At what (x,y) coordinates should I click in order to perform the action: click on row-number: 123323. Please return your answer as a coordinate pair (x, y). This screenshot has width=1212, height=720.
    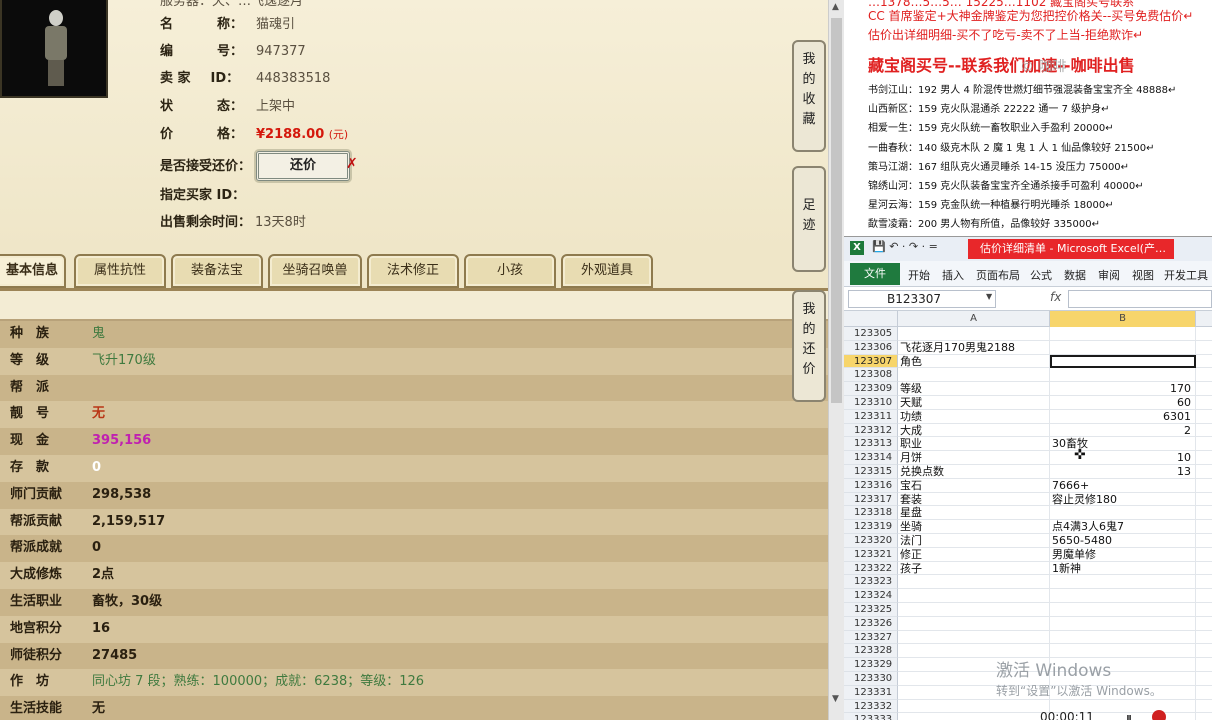
    Looking at the image, I should click on (871, 582).